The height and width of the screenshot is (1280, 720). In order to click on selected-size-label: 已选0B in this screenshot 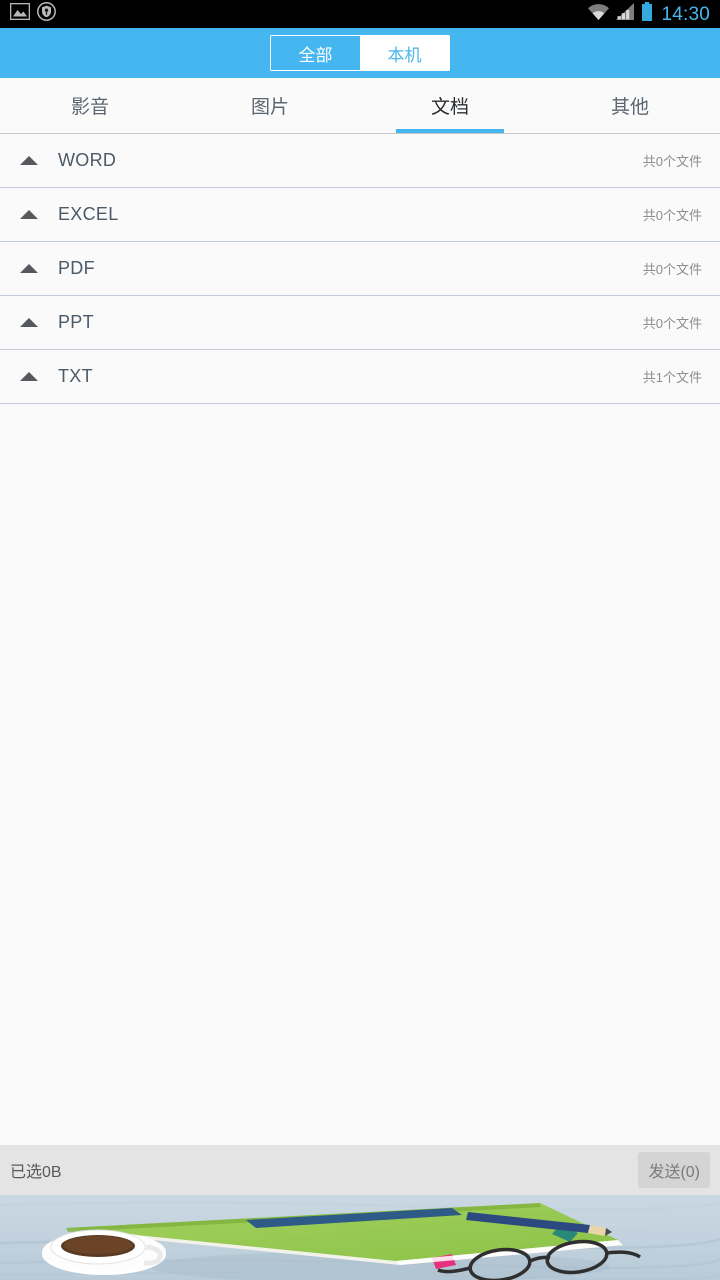, I will do `click(36, 1172)`.